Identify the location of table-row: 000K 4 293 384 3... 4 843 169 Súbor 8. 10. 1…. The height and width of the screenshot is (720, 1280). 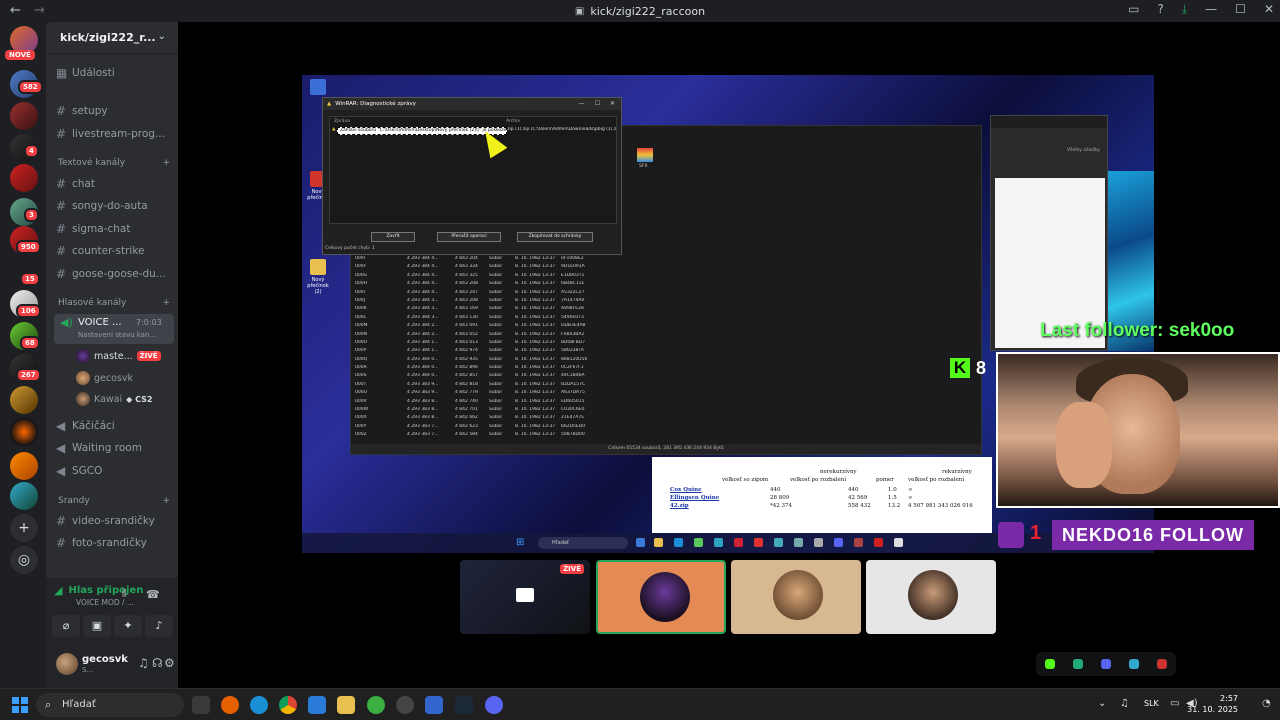
(485, 310).